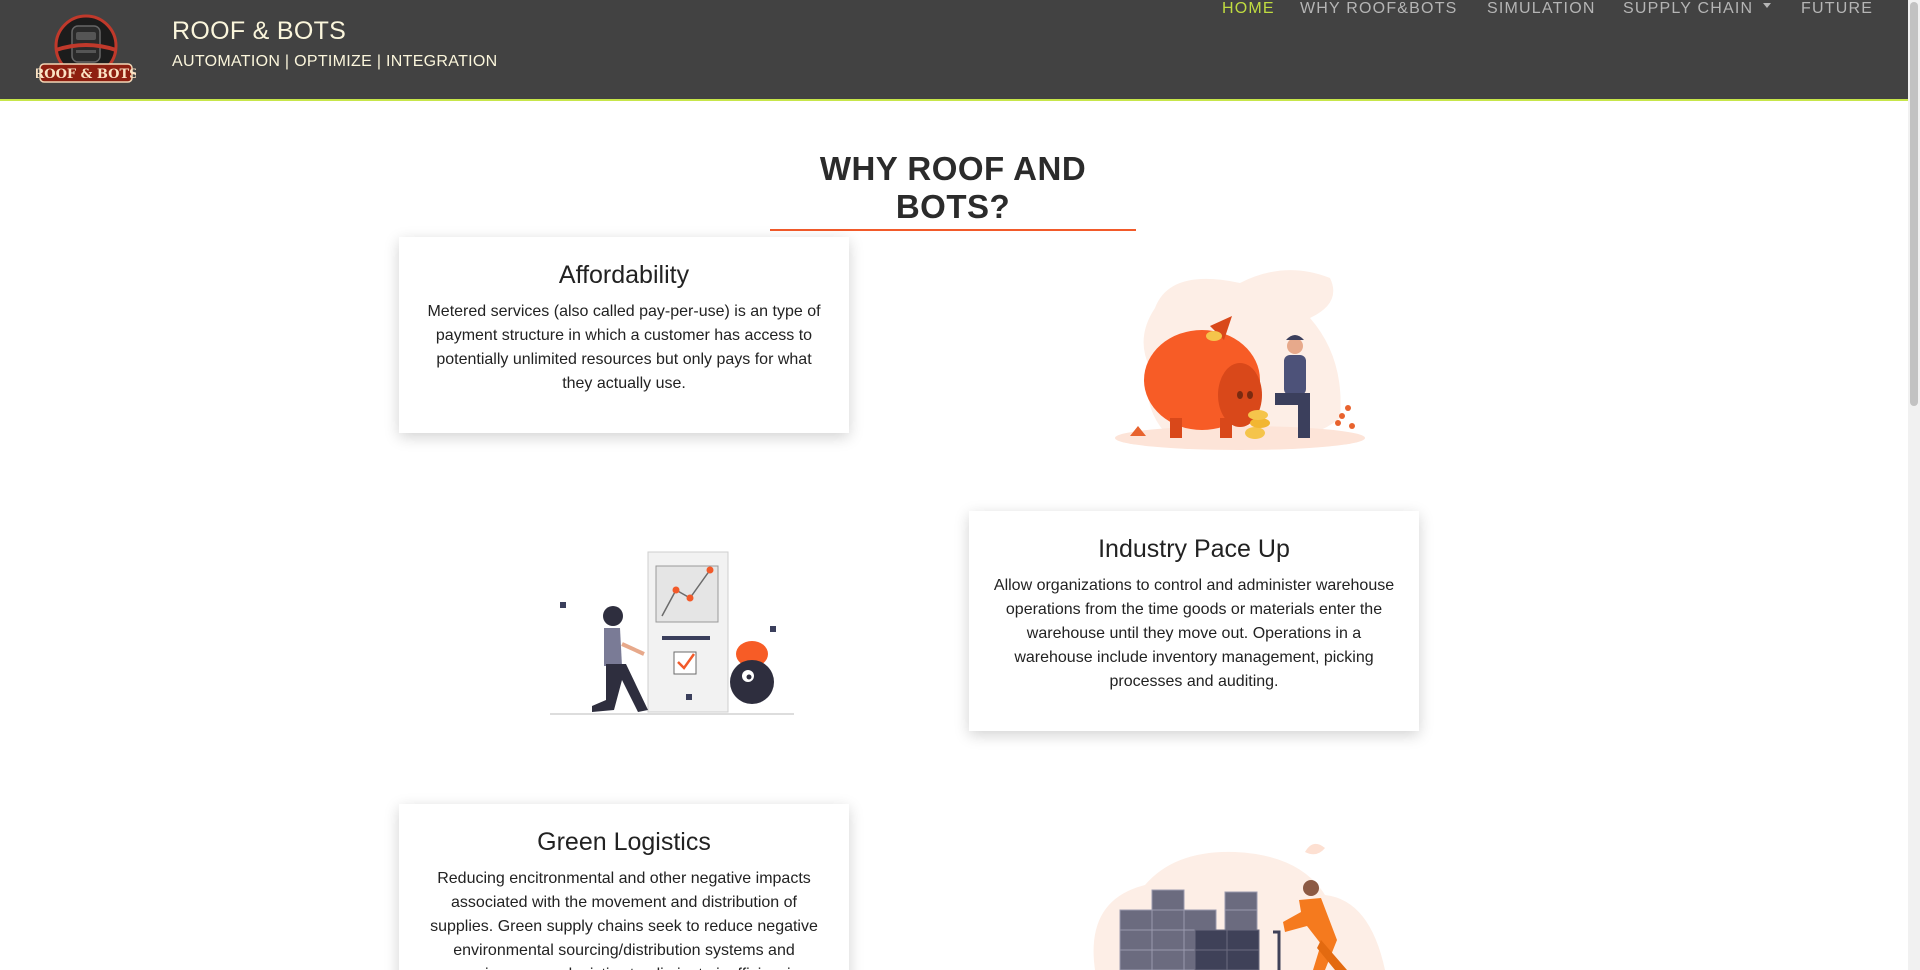 This screenshot has height=970, width=1920. Describe the element at coordinates (1767, 6) in the screenshot. I see `caret-down-icon` at that location.